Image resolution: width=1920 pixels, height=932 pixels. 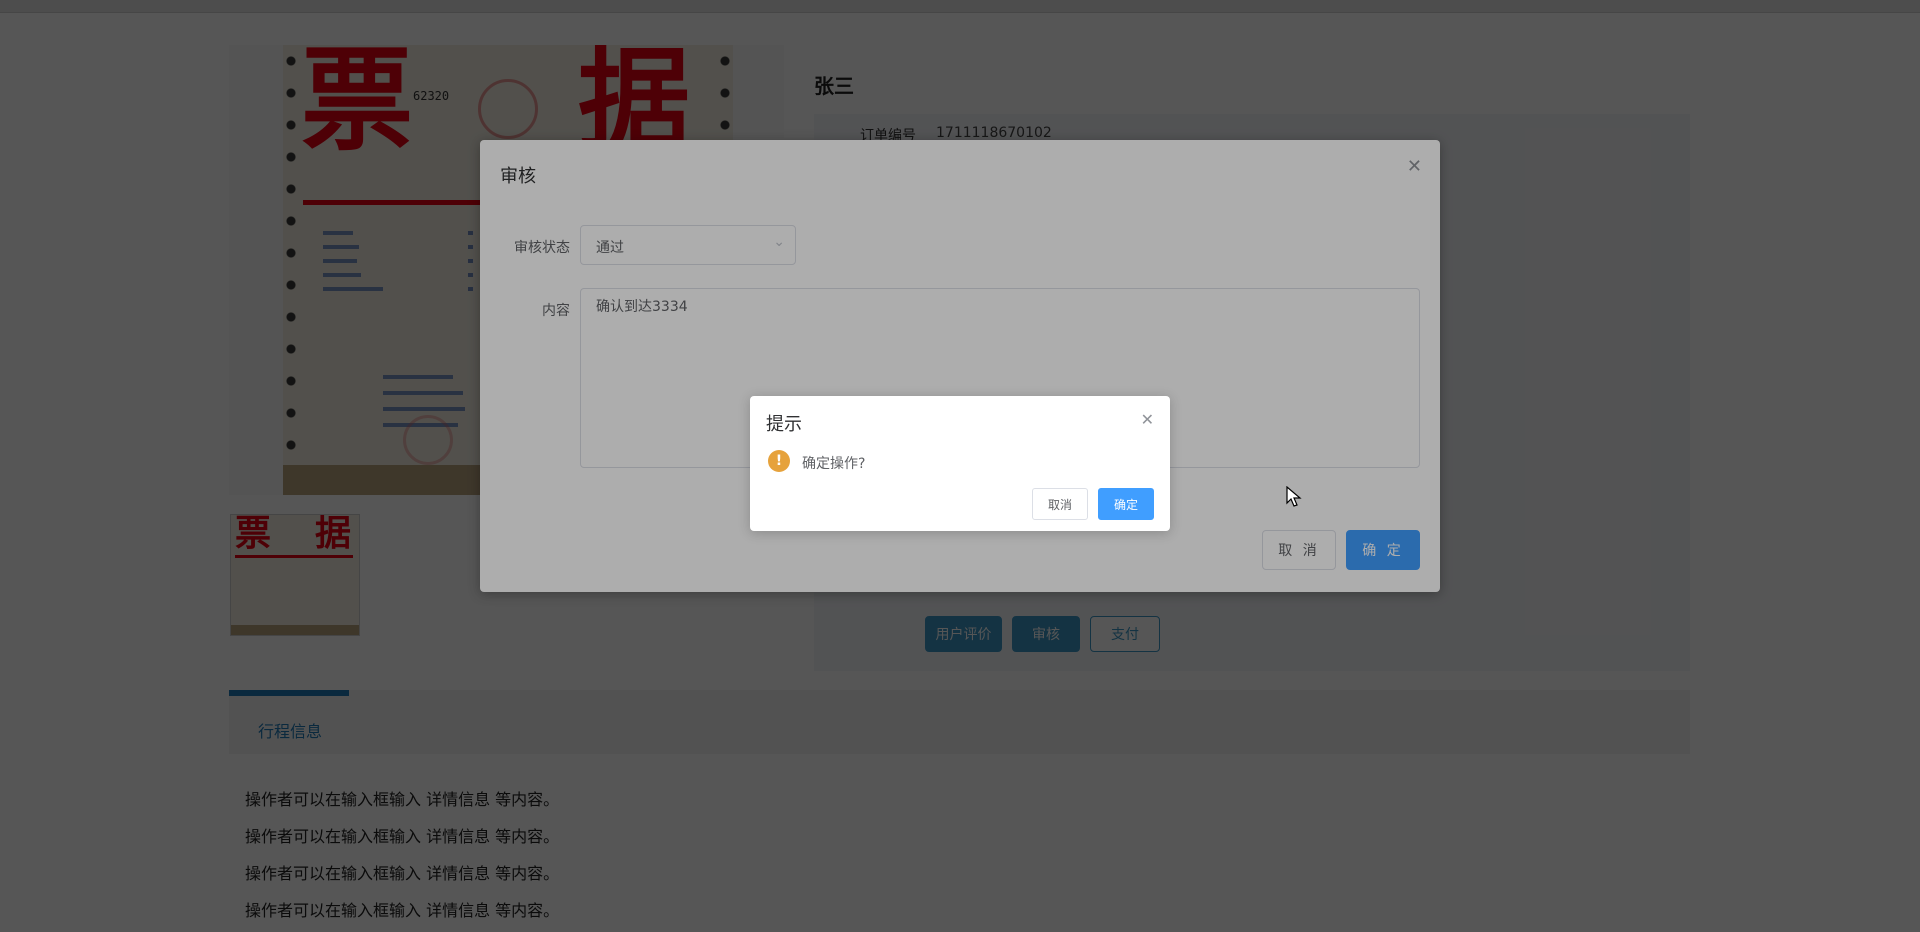 What do you see at coordinates (1060, 504) in the screenshot?
I see `confirm-cancel-button: 取消` at bounding box center [1060, 504].